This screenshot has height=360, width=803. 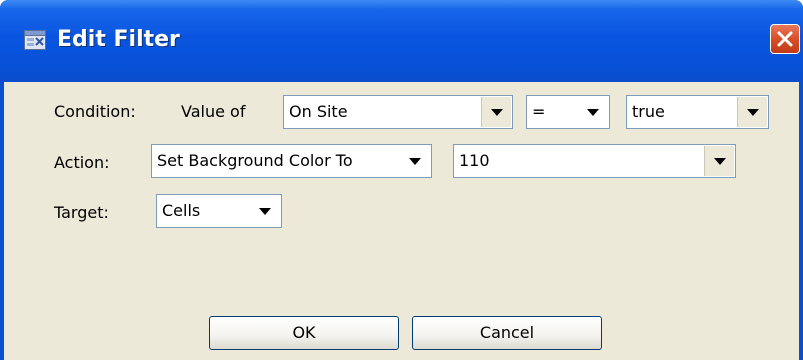 I want to click on cancel-button: Cancel, so click(x=507, y=333).